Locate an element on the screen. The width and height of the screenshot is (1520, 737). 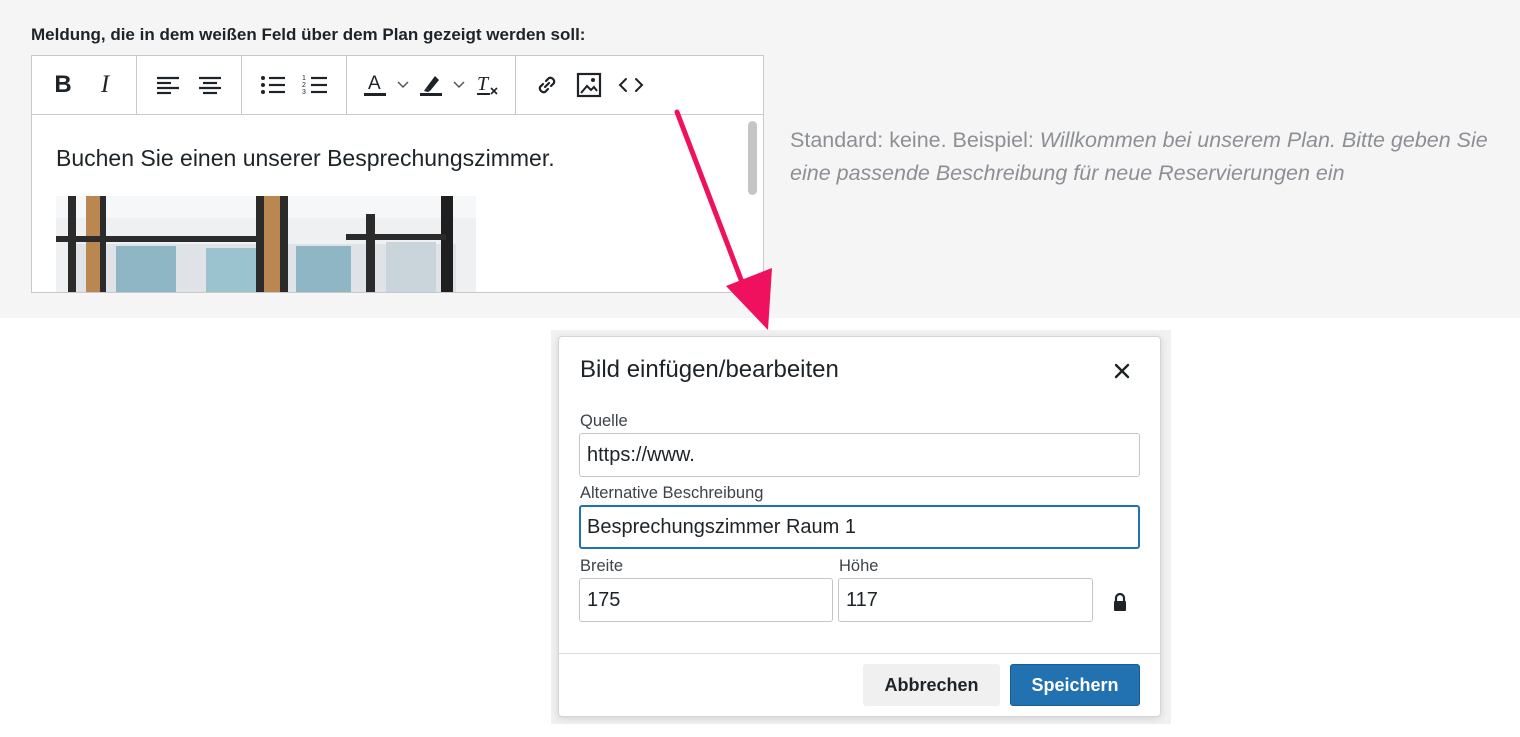
meeting-room-picture is located at coordinates (266, 244).